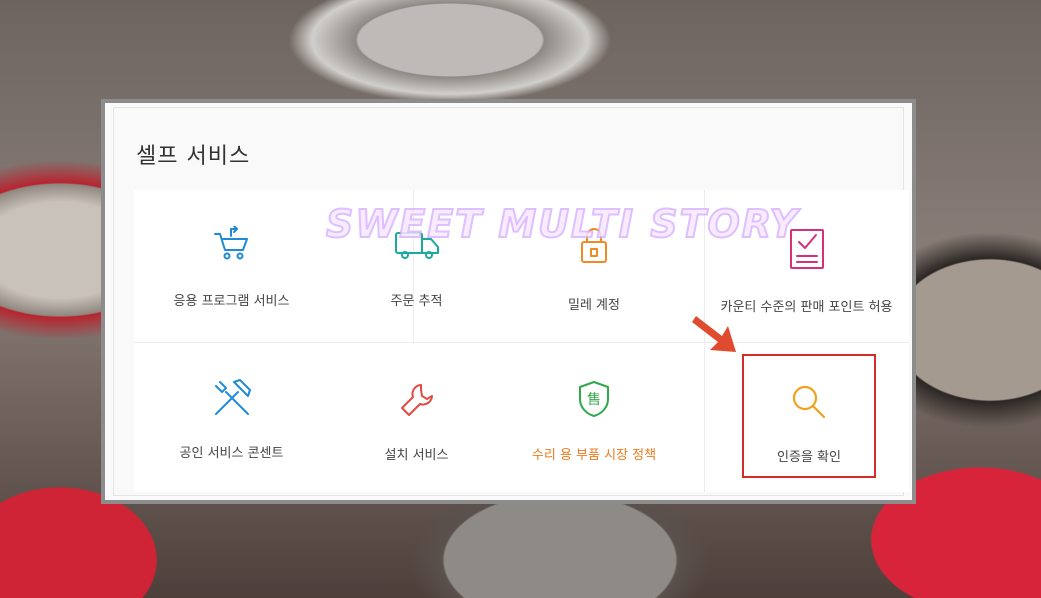 Image resolution: width=1041 pixels, height=598 pixels. Describe the element at coordinates (809, 416) in the screenshot. I see `highlight-box` at that location.